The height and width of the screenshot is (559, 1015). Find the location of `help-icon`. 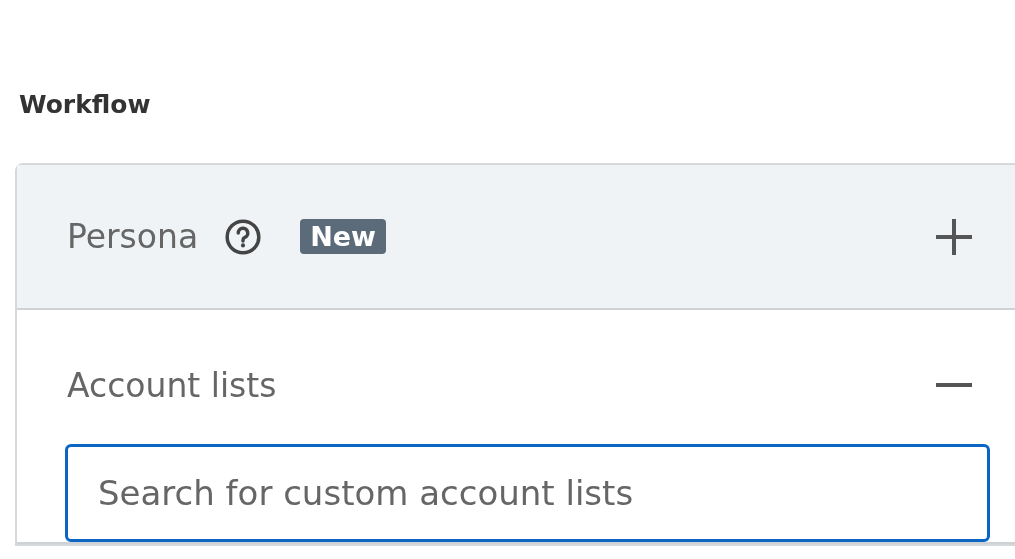

help-icon is located at coordinates (243, 236).